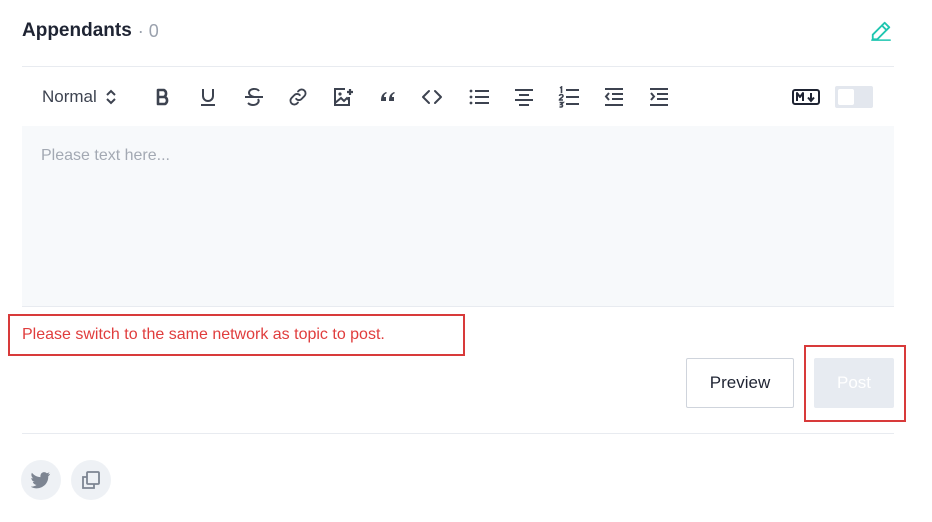  I want to click on link-icon, so click(298, 97).